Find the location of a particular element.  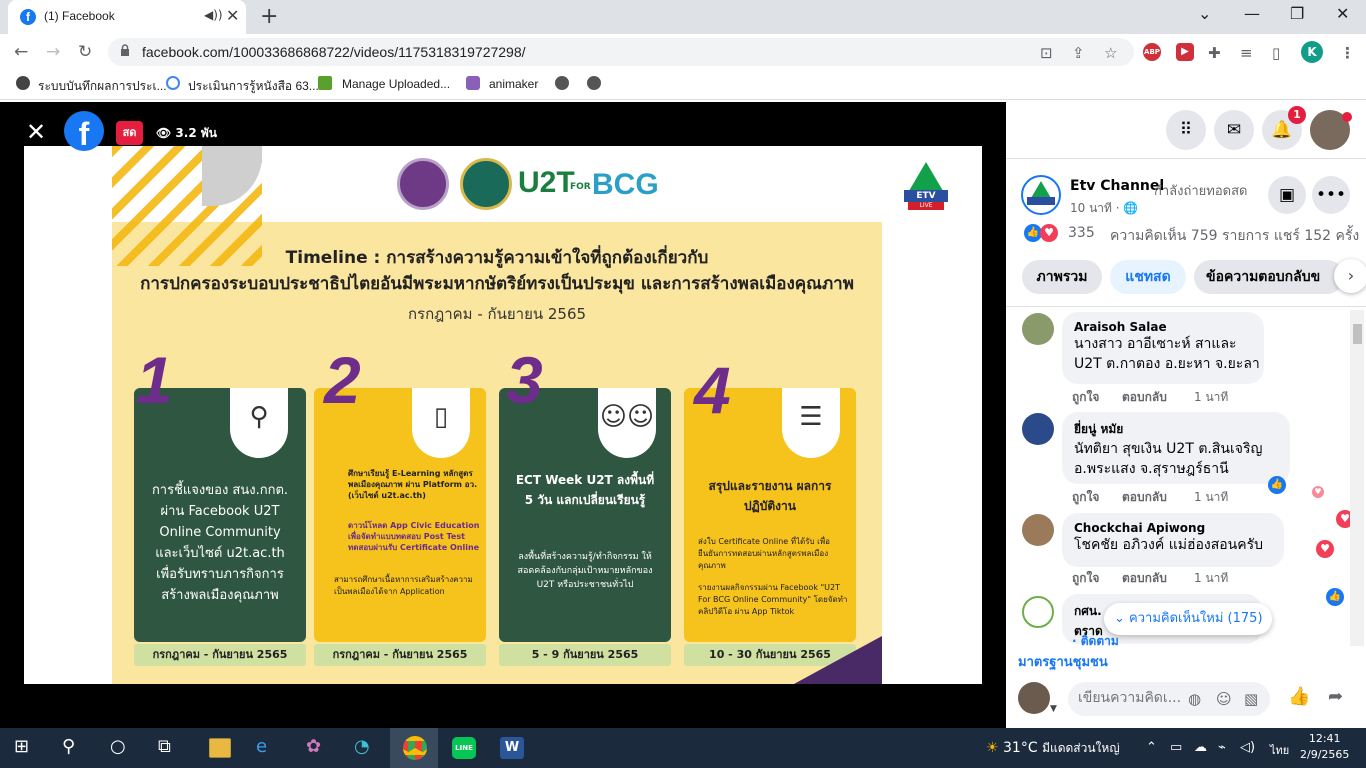

sticker-icon: ◍ is located at coordinates (1194, 699).